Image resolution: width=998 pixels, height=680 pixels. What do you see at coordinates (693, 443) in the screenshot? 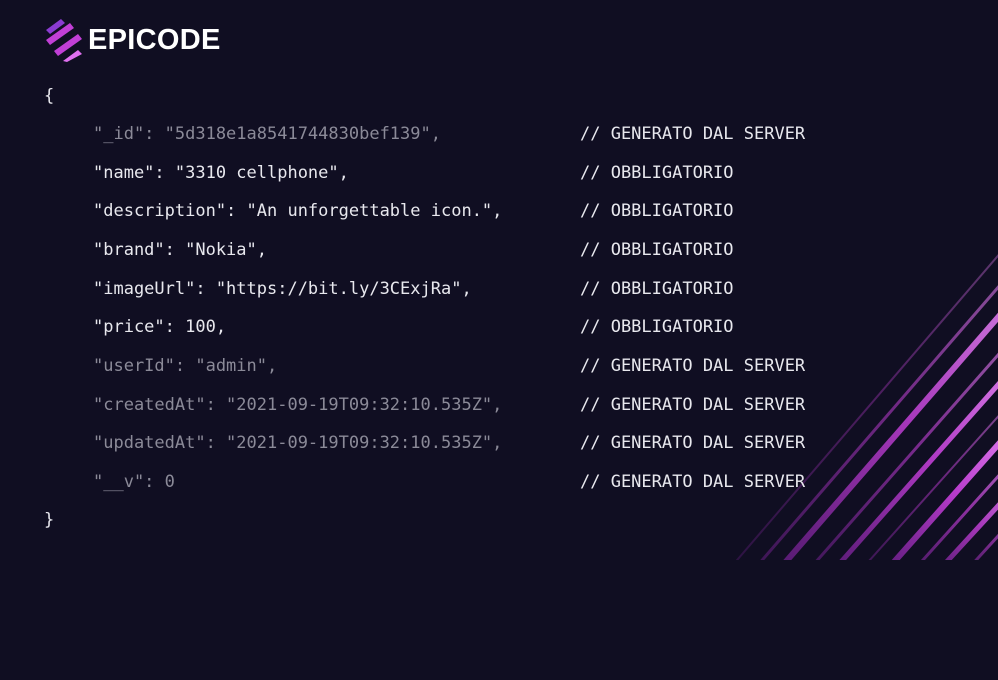
I see `code-comment-updated-at: // GENERATO DAL SERVER` at bounding box center [693, 443].